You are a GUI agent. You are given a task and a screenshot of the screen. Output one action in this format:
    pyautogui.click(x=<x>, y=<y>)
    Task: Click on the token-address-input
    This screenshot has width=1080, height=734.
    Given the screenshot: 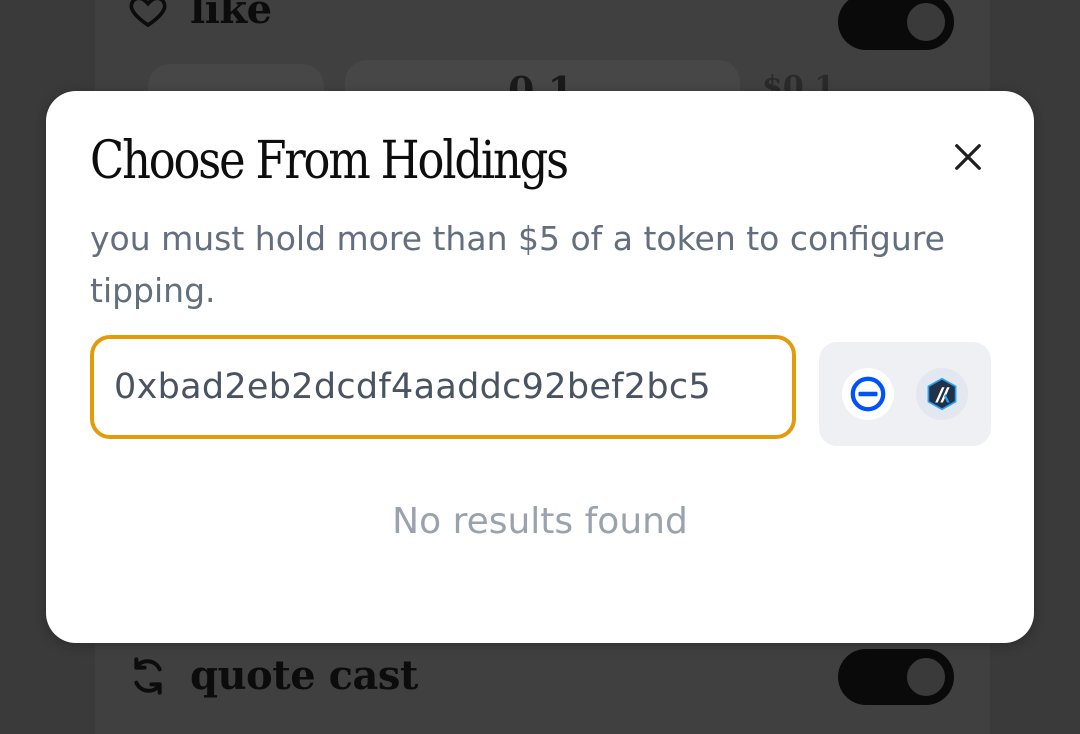 What is the action you would take?
    pyautogui.click(x=443, y=387)
    